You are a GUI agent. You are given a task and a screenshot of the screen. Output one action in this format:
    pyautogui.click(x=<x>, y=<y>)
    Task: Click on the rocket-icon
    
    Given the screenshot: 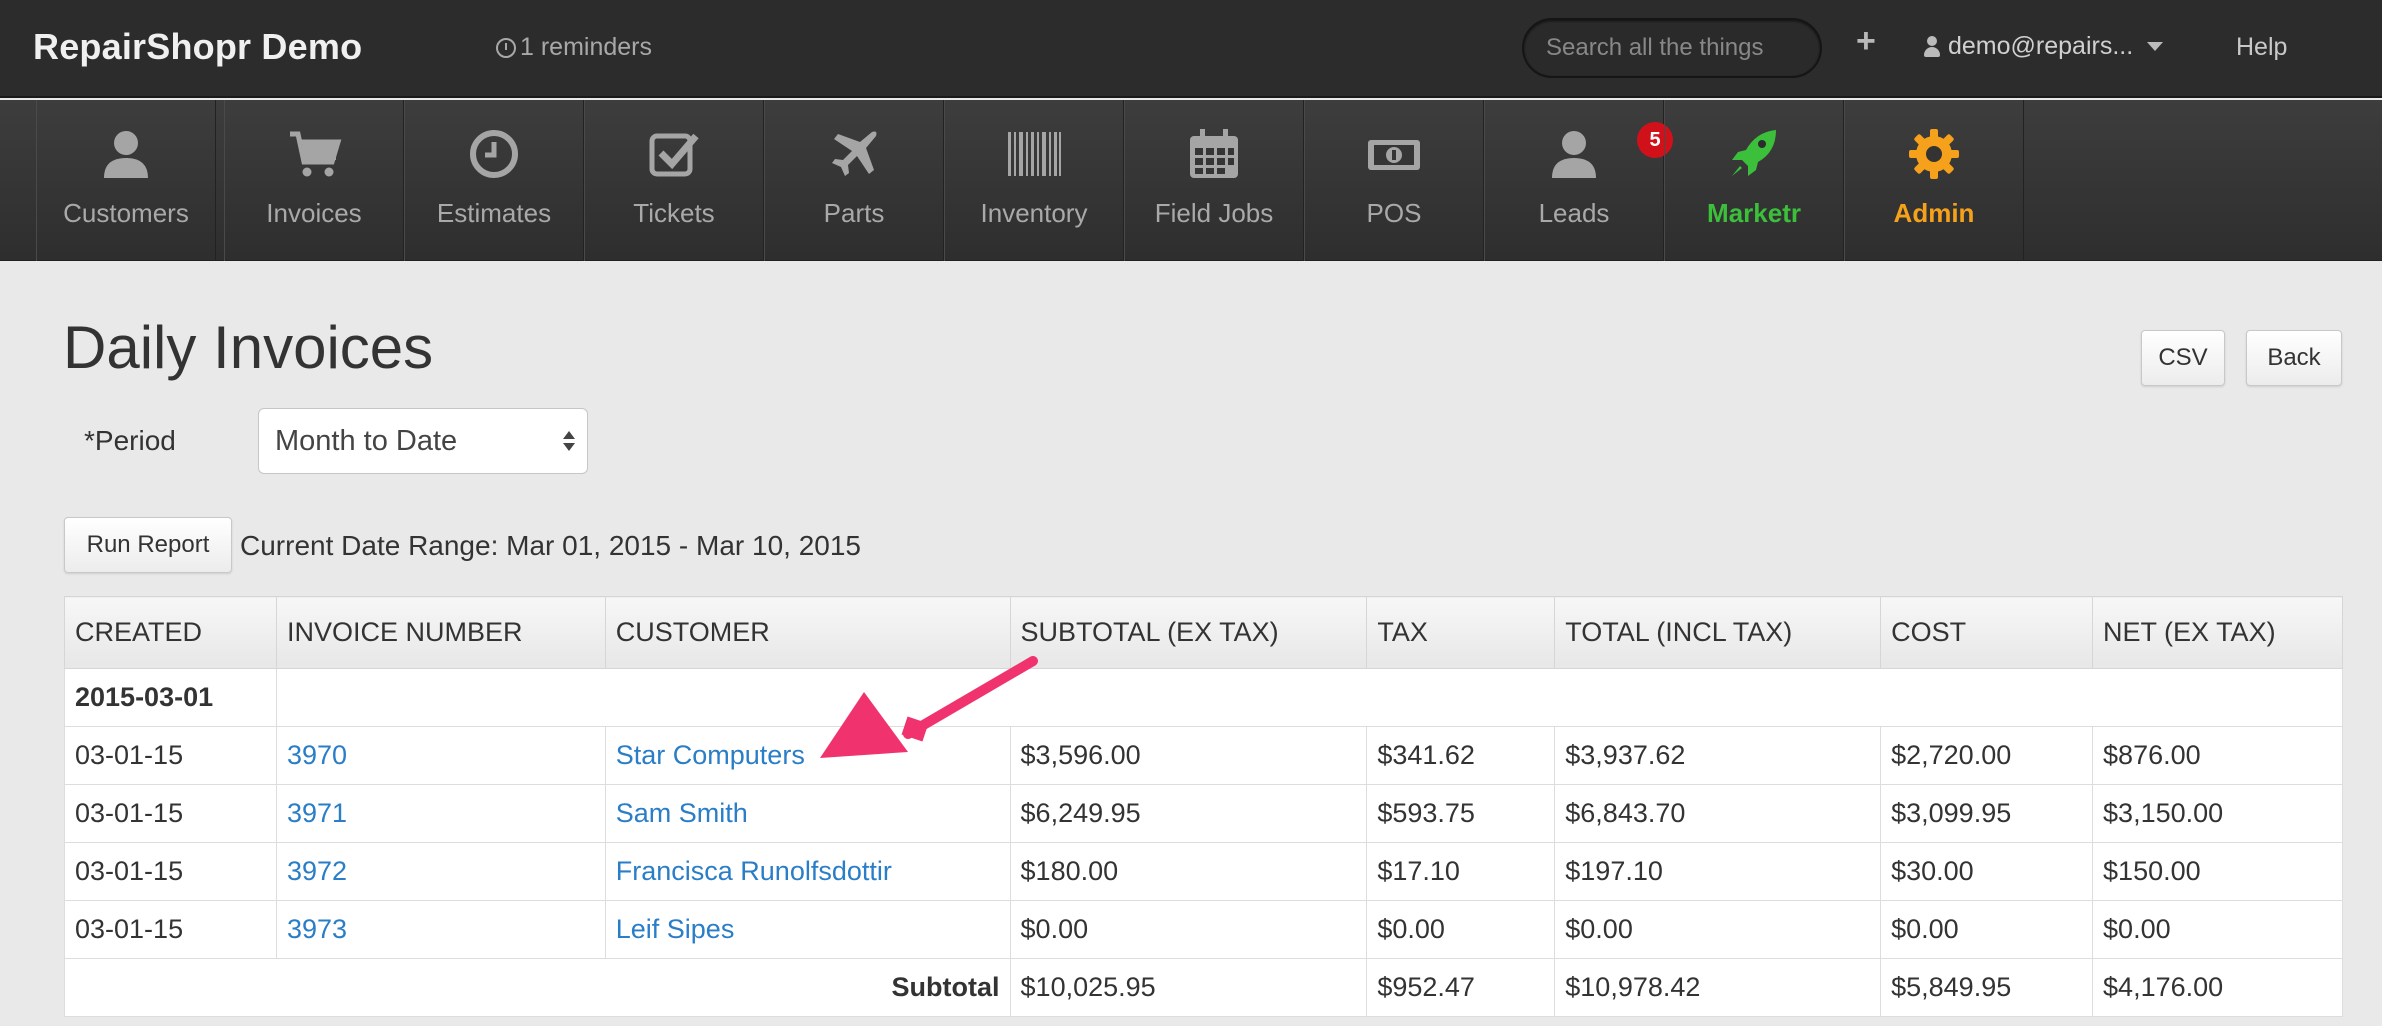 What is the action you would take?
    pyautogui.click(x=1754, y=153)
    